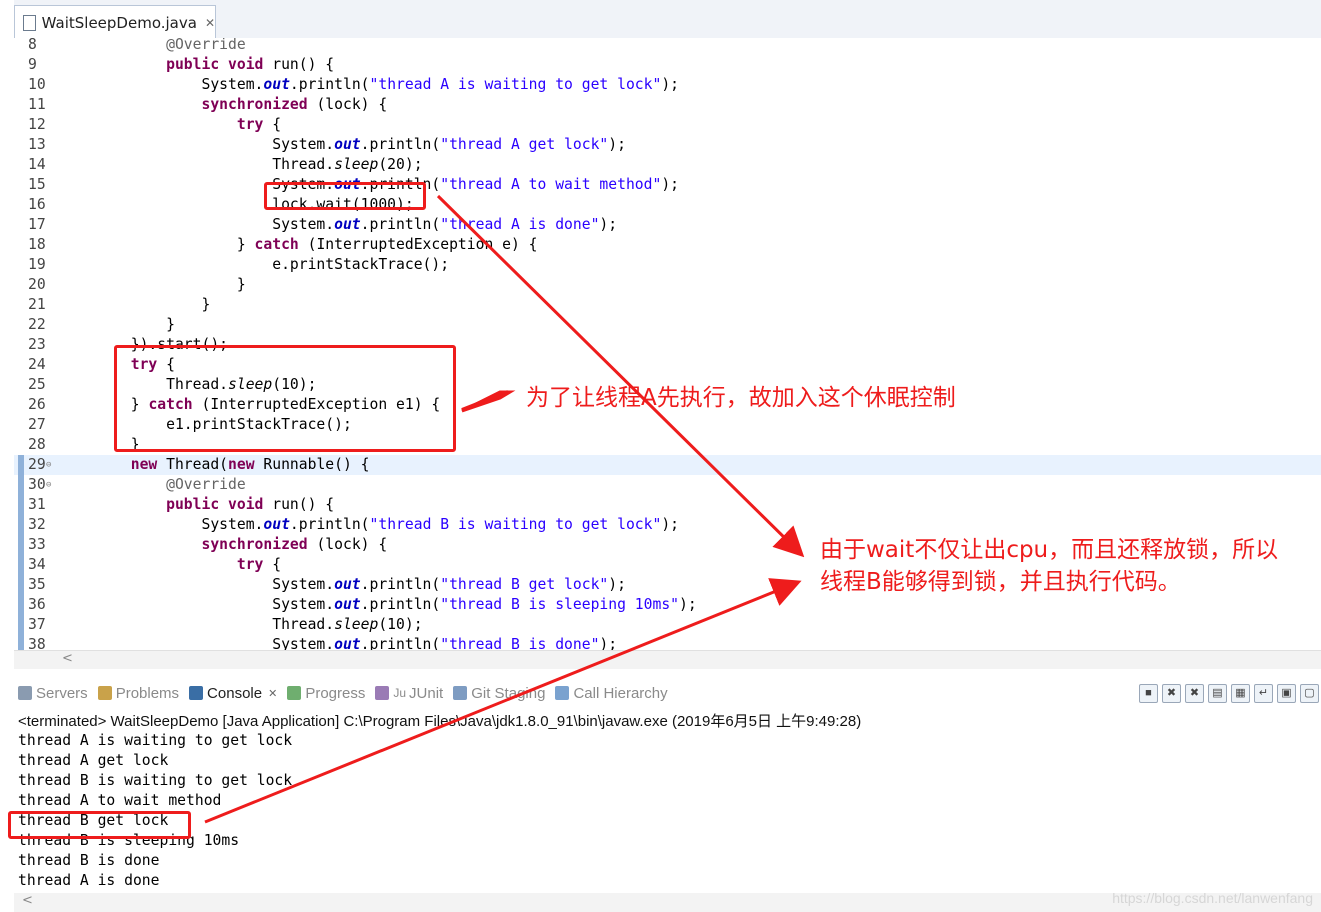 Image resolution: width=1321 pixels, height=912 pixels. Describe the element at coordinates (1049, 550) in the screenshot. I see `annotation-wait-note-line1: 由于wait不仅让出cpu，而且还释放锁，所以` at that location.